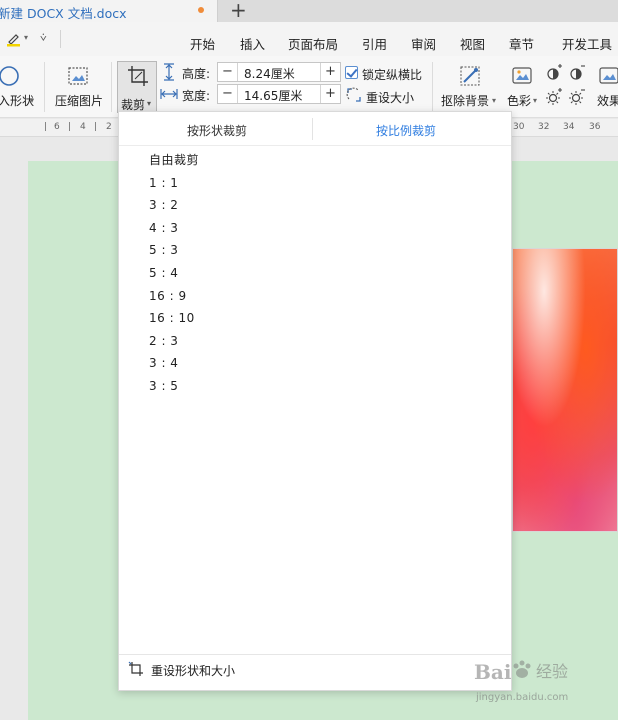 The height and width of the screenshot is (720, 618). What do you see at coordinates (83, 127) in the screenshot?
I see `ruler-tick: 4` at bounding box center [83, 127].